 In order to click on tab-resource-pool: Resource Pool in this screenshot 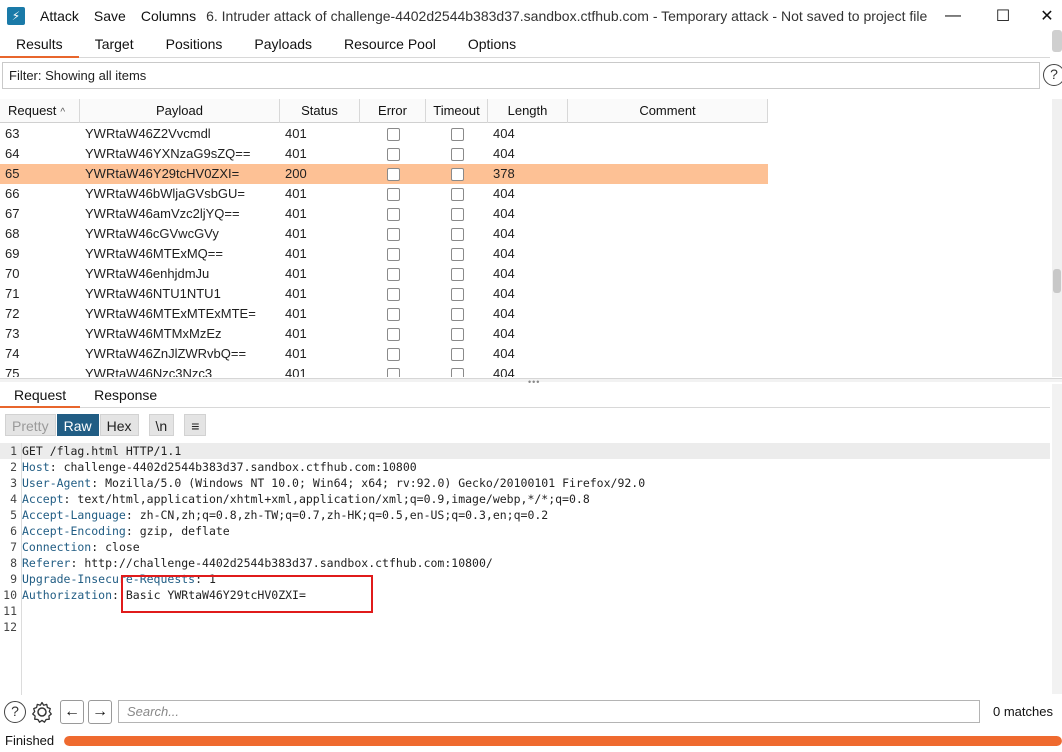, I will do `click(390, 45)`.